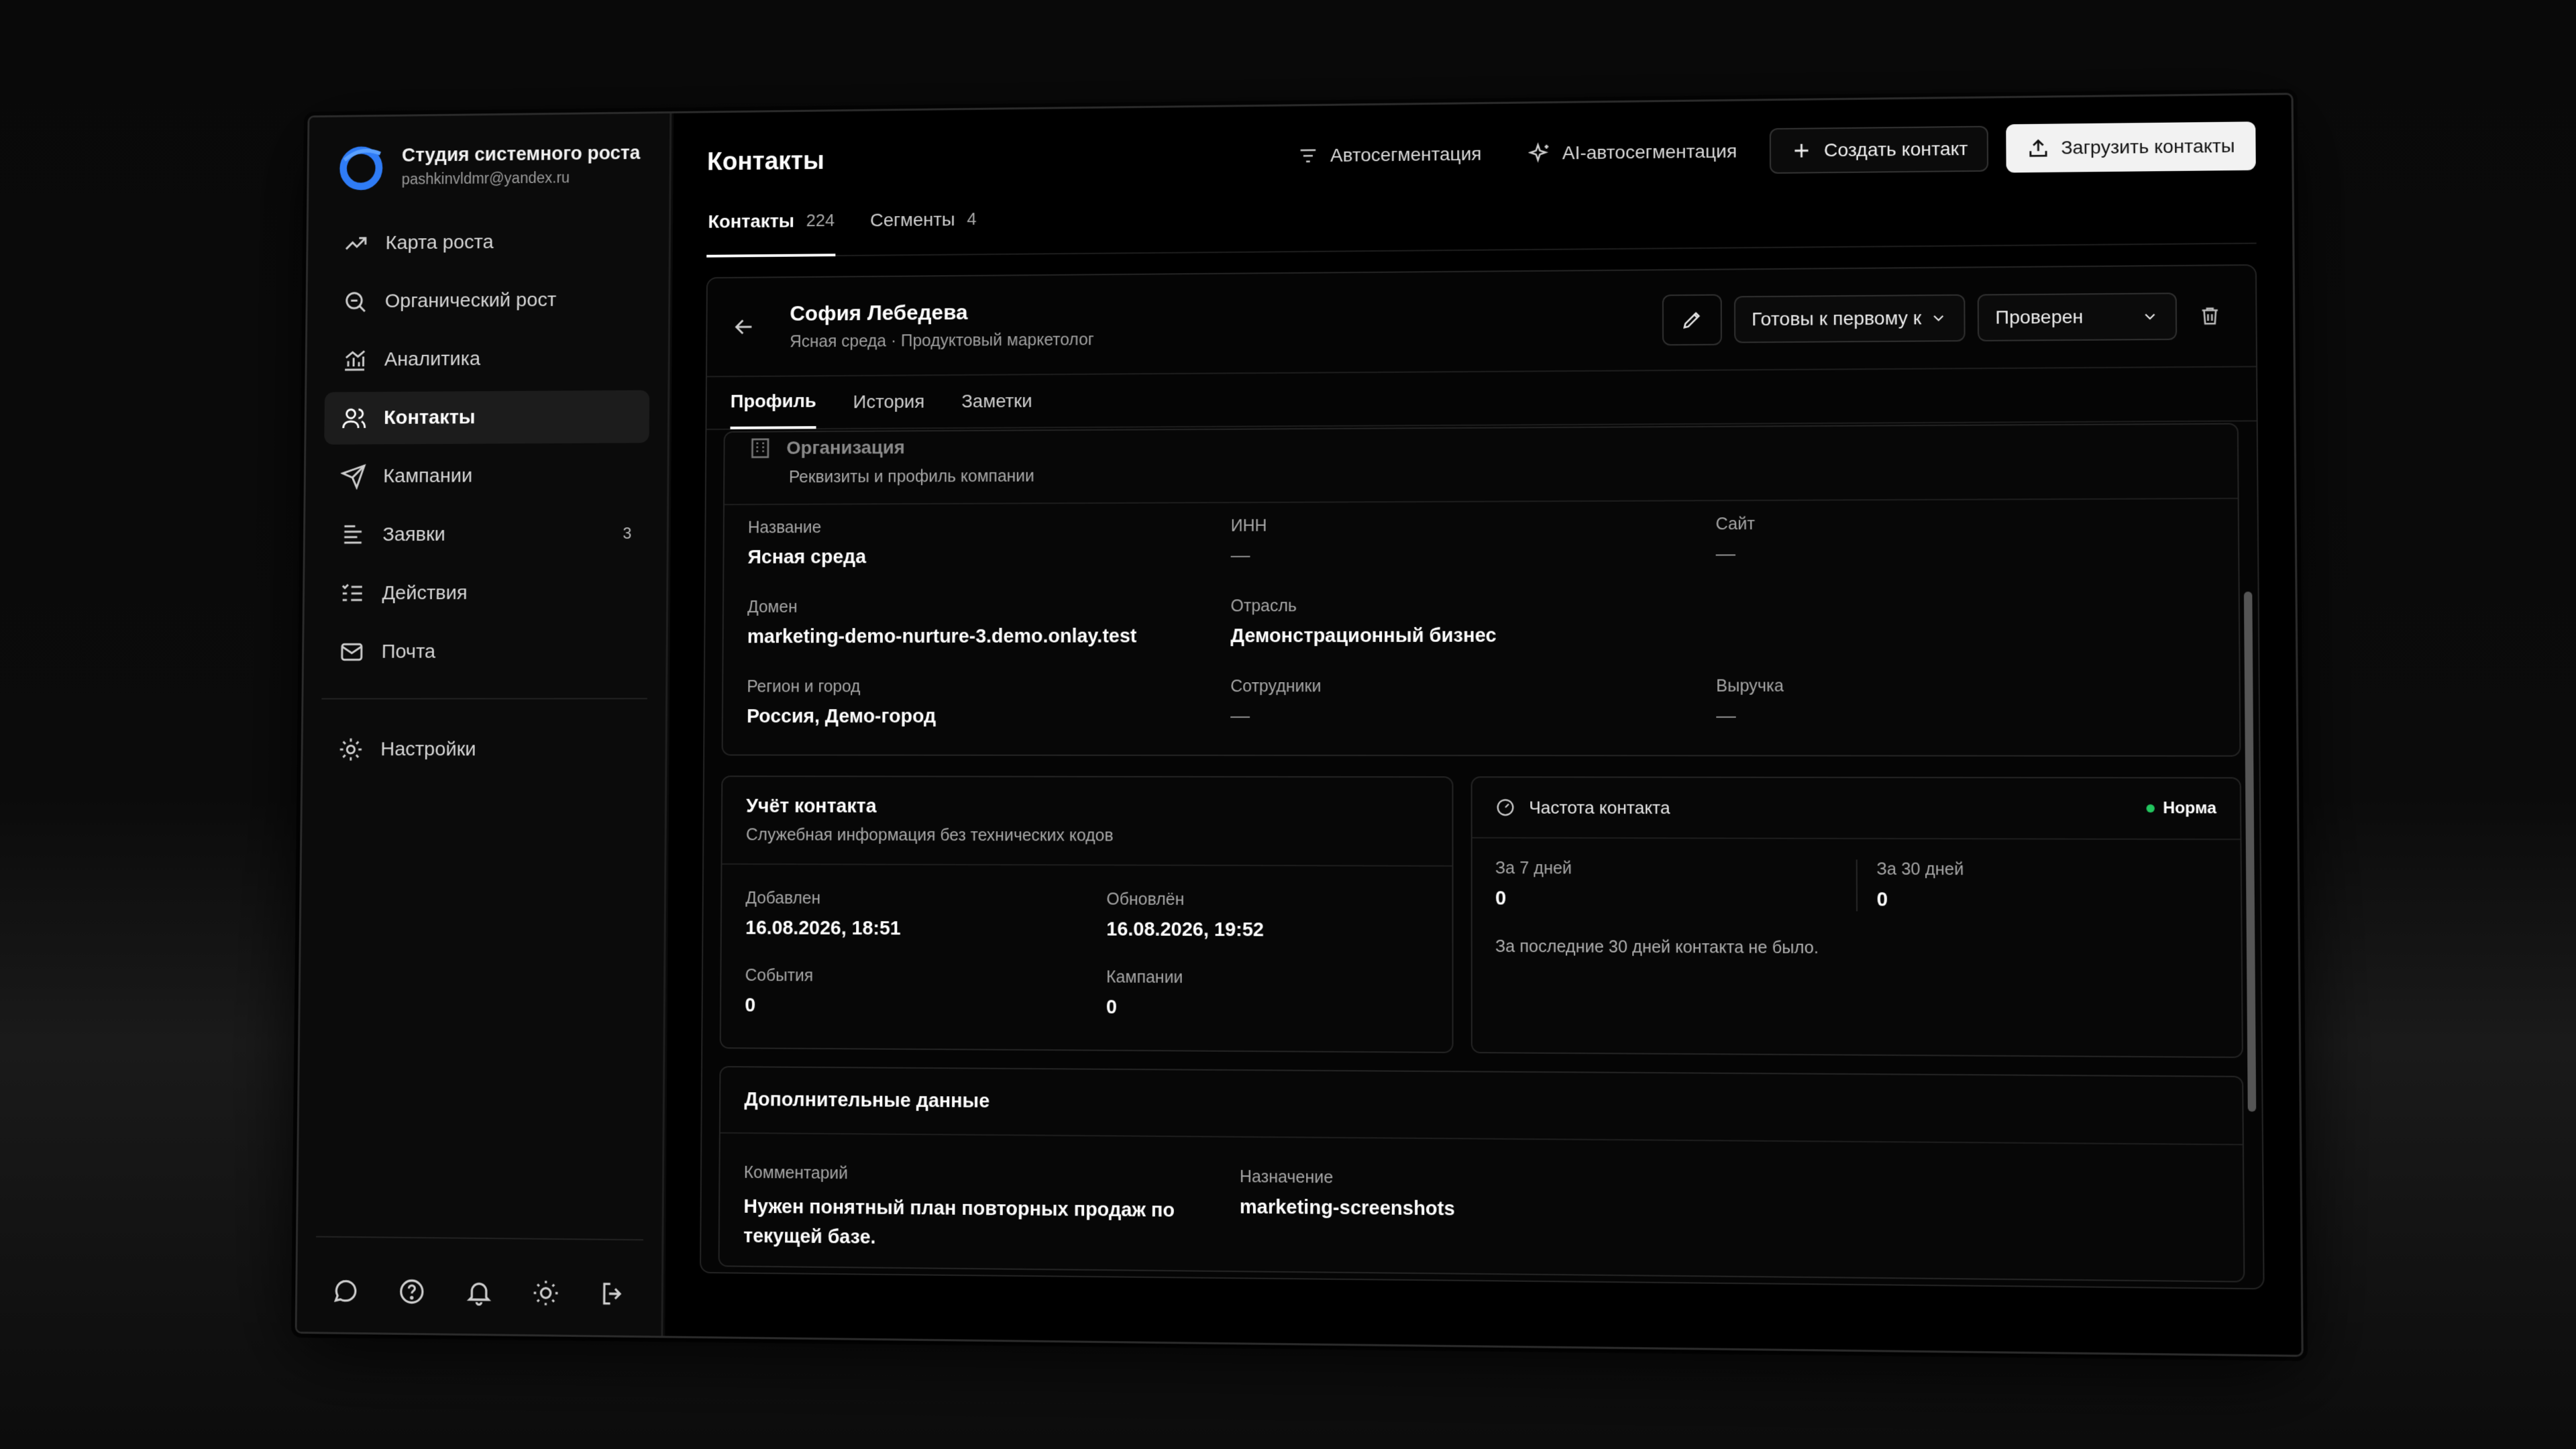  I want to click on sidebar-item-contacts: Контакты, so click(487, 417).